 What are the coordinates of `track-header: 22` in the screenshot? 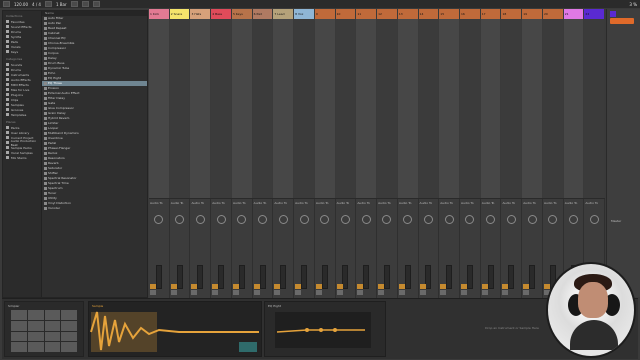 It's located at (595, 14).